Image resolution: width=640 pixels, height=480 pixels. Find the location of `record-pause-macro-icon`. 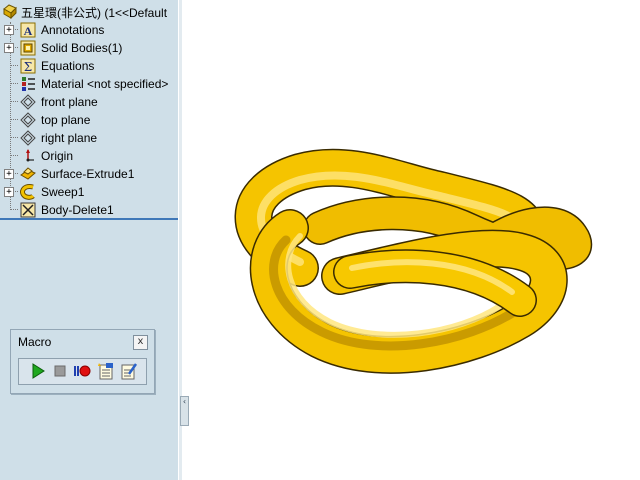

record-pause-macro-icon is located at coordinates (82, 371).